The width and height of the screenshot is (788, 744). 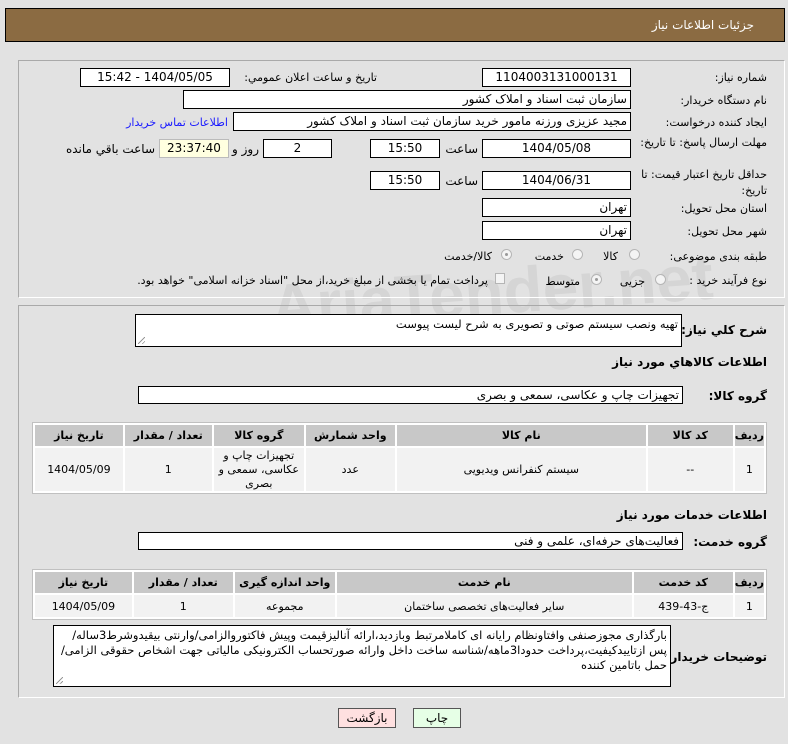 What do you see at coordinates (521, 469) in the screenshot?
I see `cell-name: سیستم کنفرانس ویدیویی` at bounding box center [521, 469].